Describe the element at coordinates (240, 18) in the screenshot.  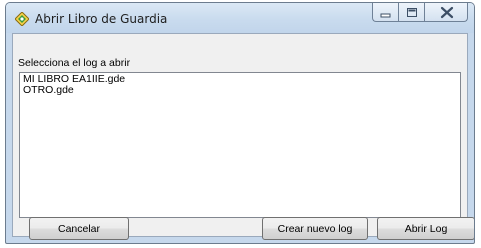
I see `title-bar: Abrir Libro de Guardia` at that location.